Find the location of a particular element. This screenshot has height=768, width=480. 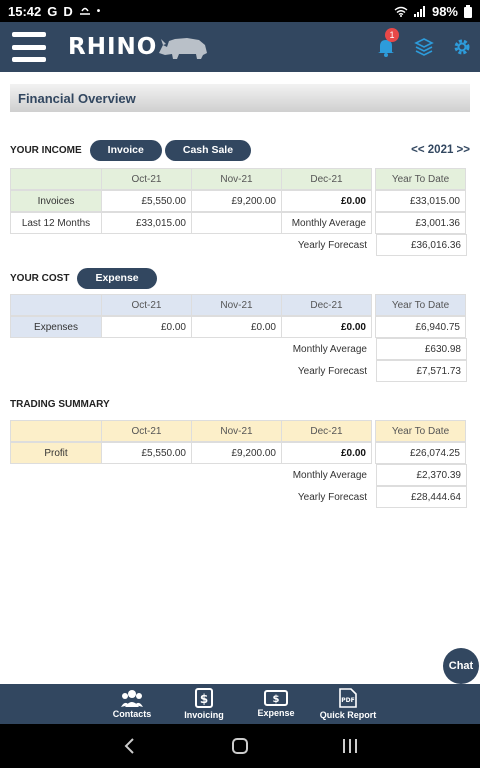

trading-header-row: Oct-21 Nov-21 Dec-21 Year To Date is located at coordinates (240, 431).